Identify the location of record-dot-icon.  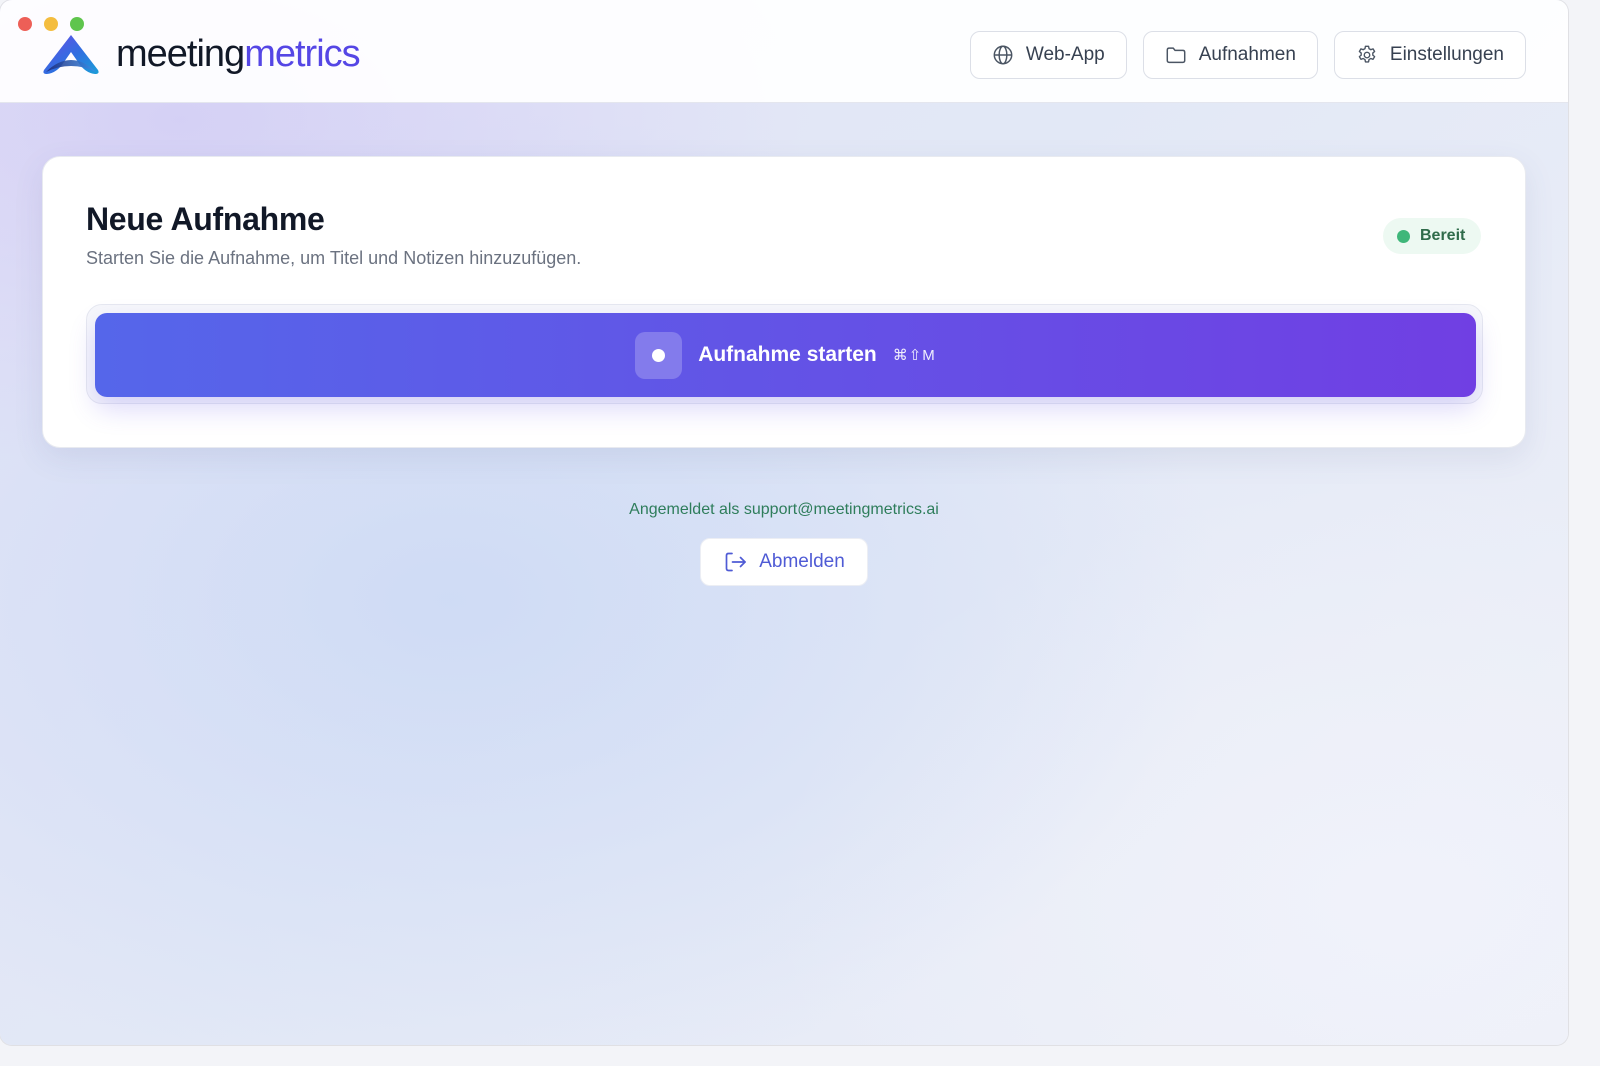
(659, 355).